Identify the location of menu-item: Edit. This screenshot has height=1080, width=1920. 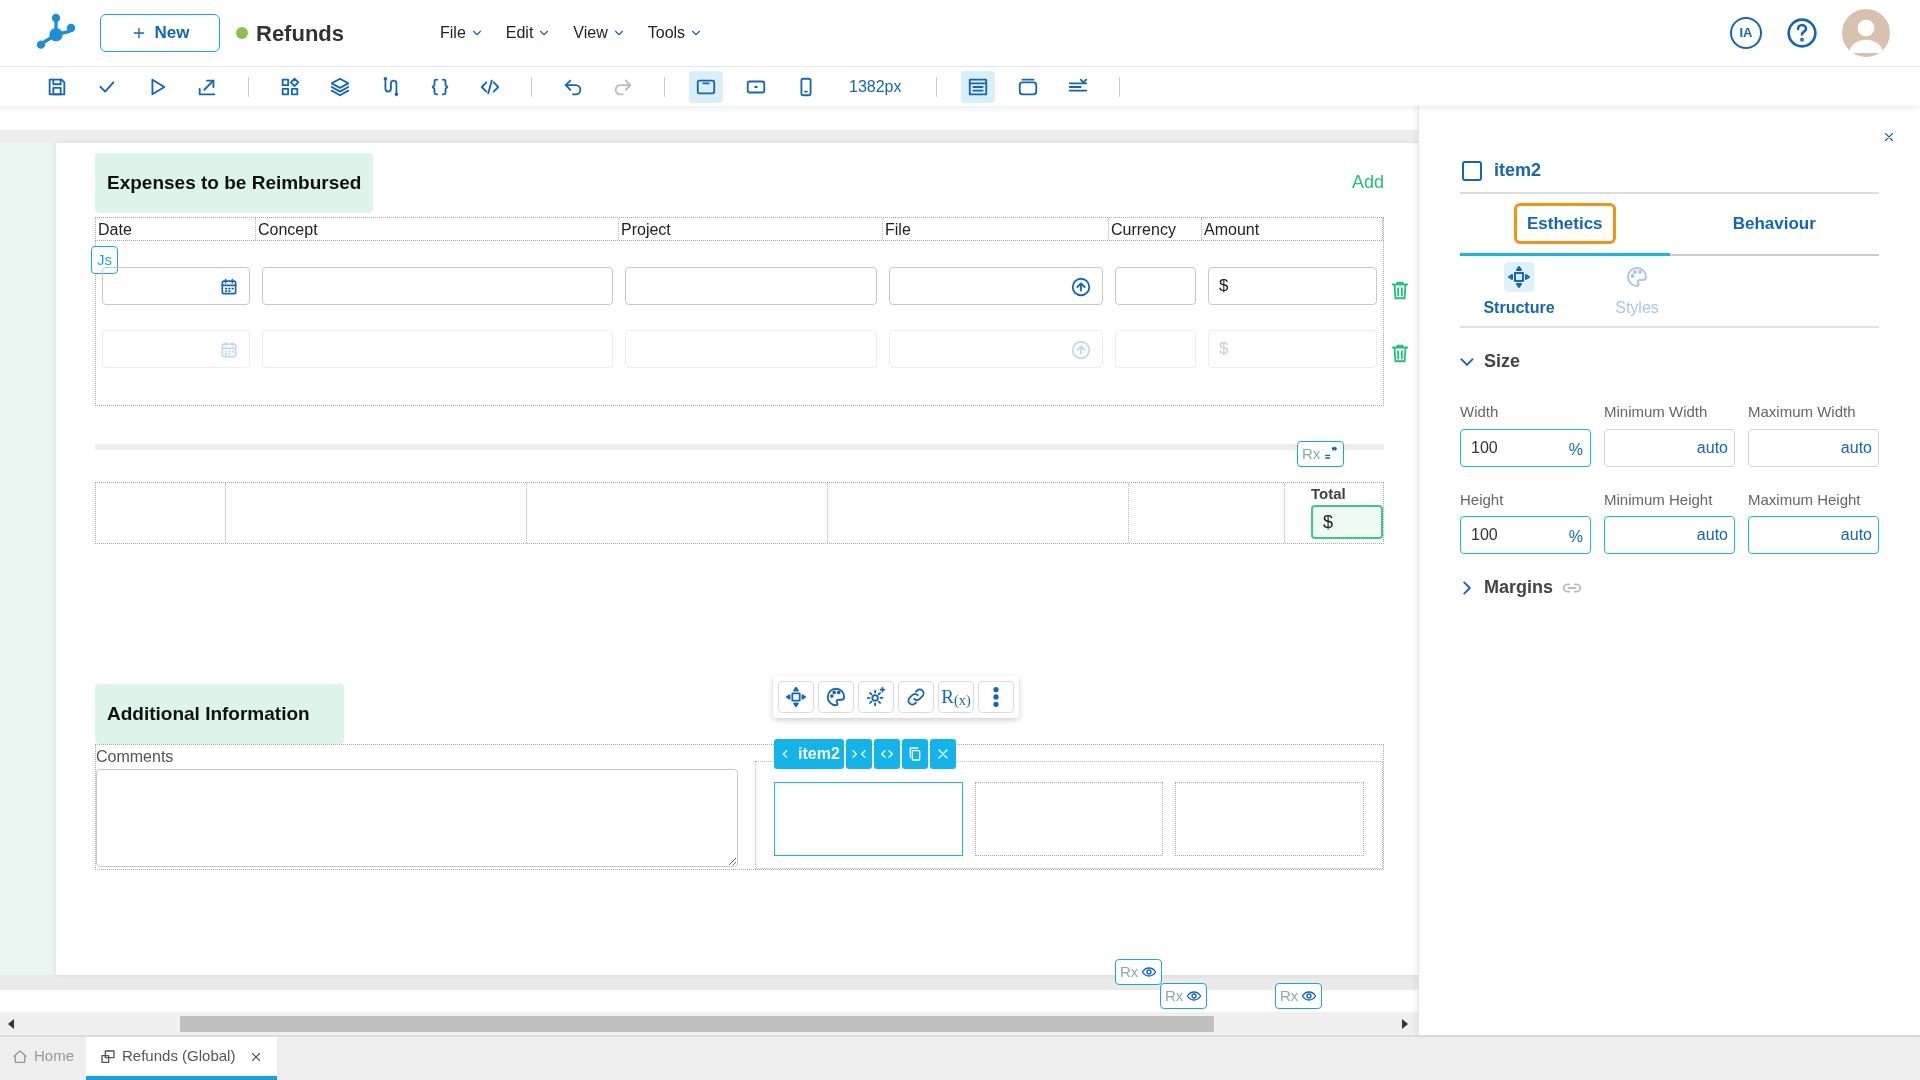
(528, 33).